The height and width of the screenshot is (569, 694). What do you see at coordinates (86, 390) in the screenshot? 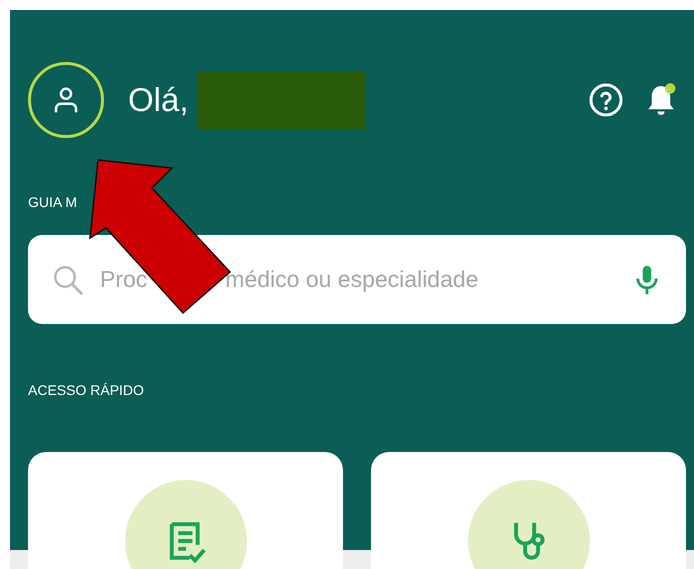
I see `section-title: ACESSO RÁPIDO` at bounding box center [86, 390].